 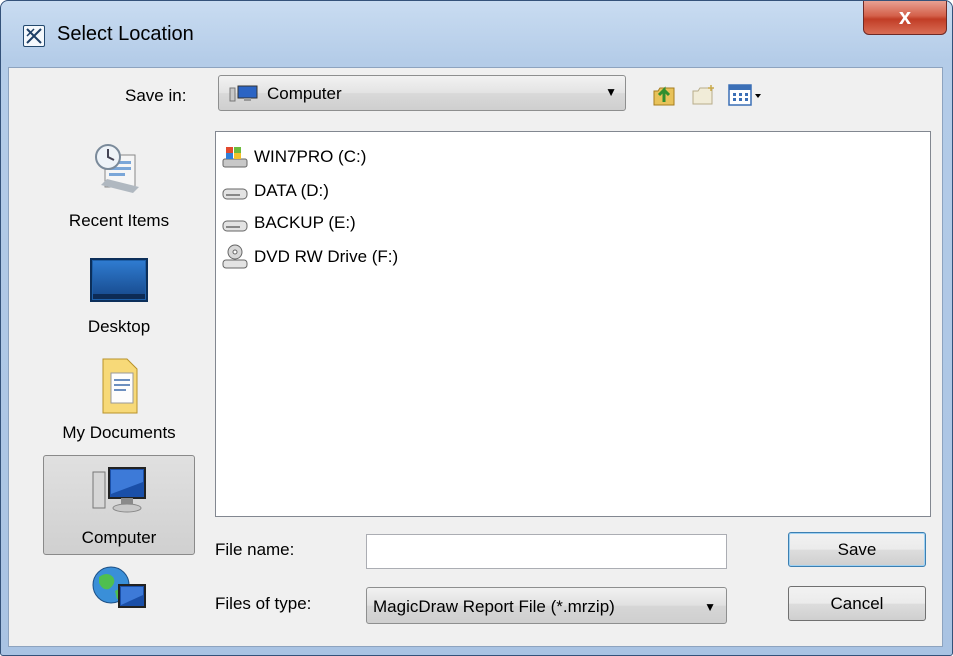 What do you see at coordinates (119, 587) in the screenshot?
I see `network-icon` at bounding box center [119, 587].